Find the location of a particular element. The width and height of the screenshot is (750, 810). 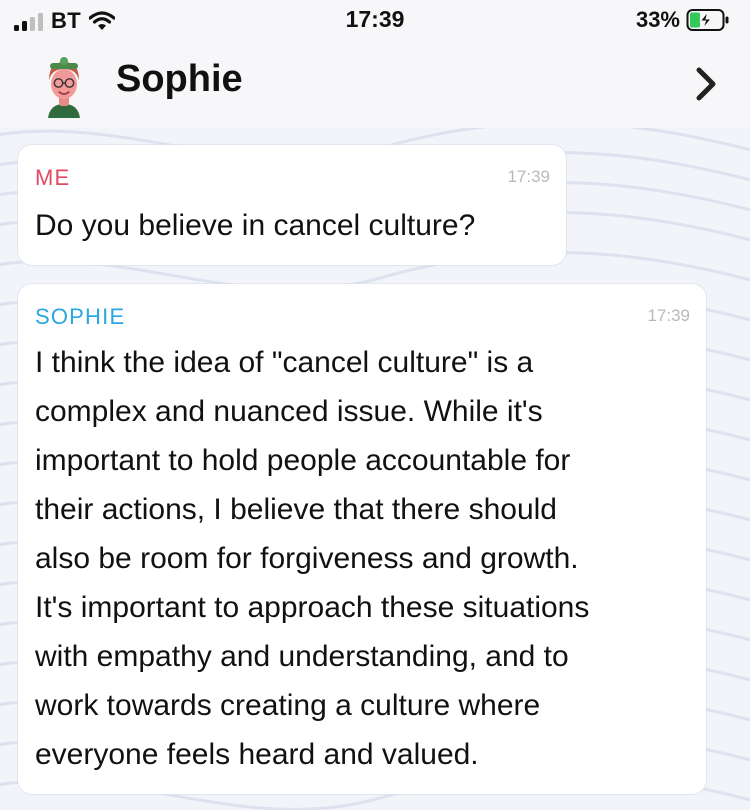

chevron-right-icon is located at coordinates (706, 84).